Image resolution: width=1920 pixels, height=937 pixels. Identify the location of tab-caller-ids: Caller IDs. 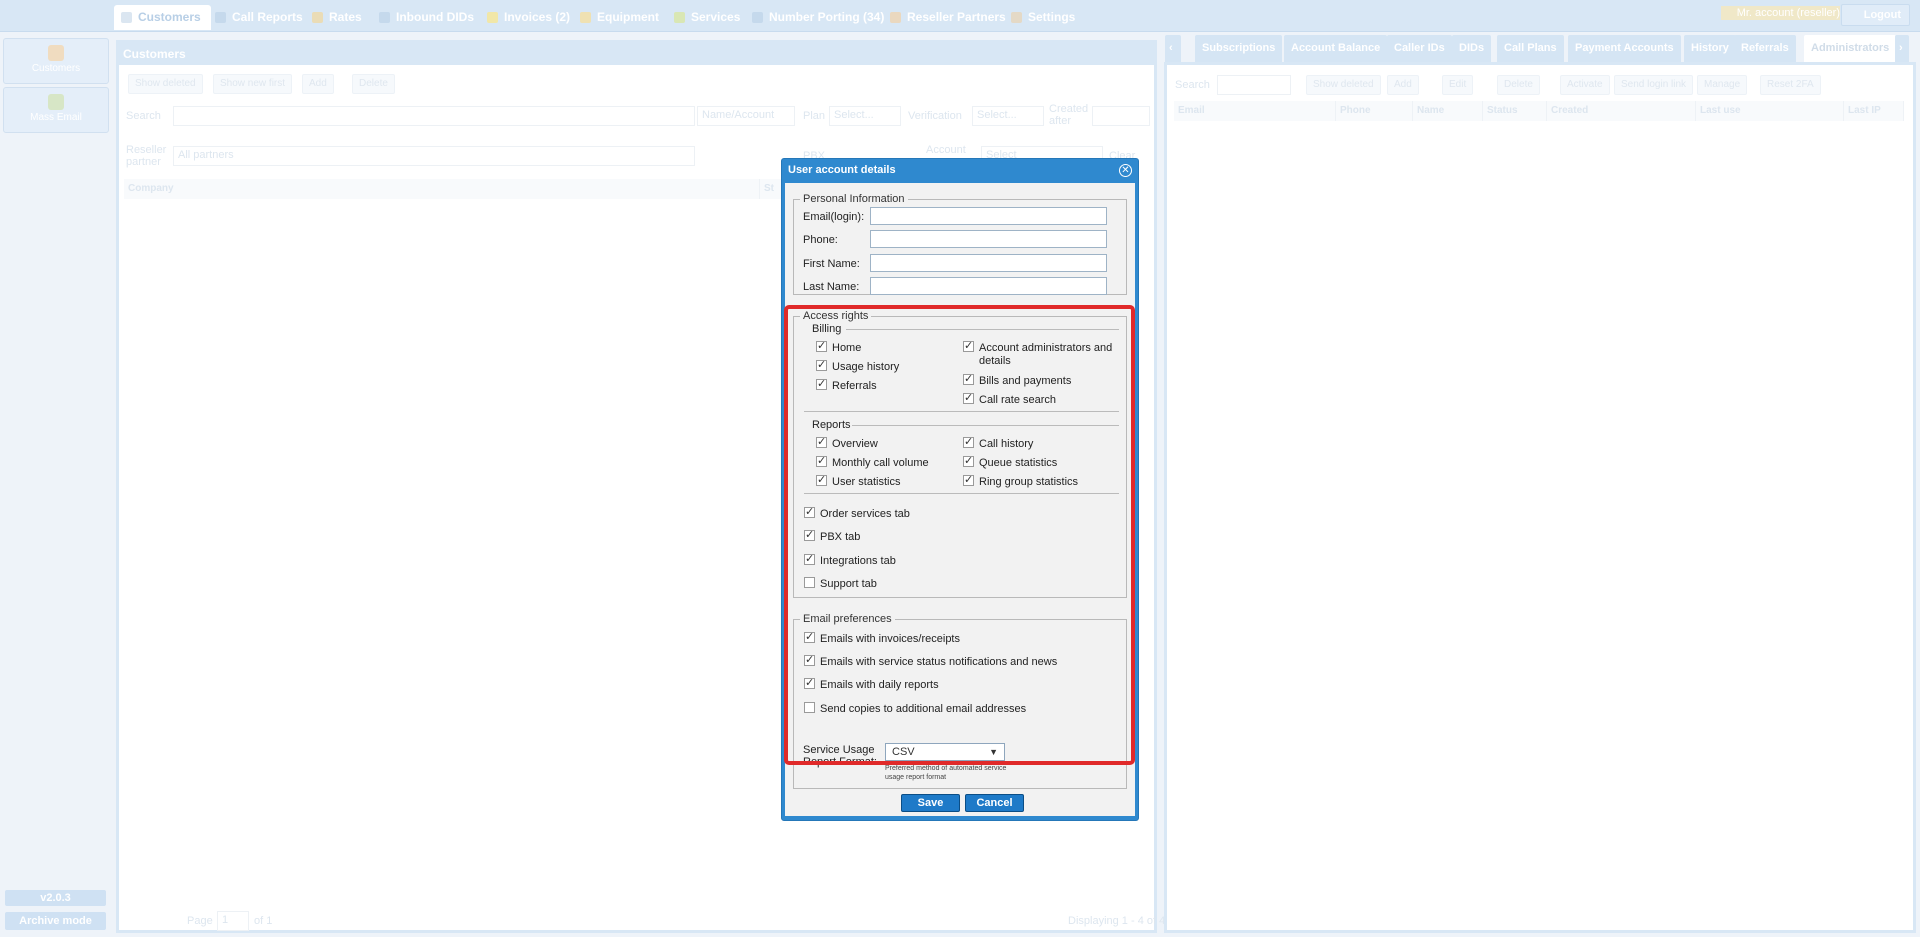
(1419, 48).